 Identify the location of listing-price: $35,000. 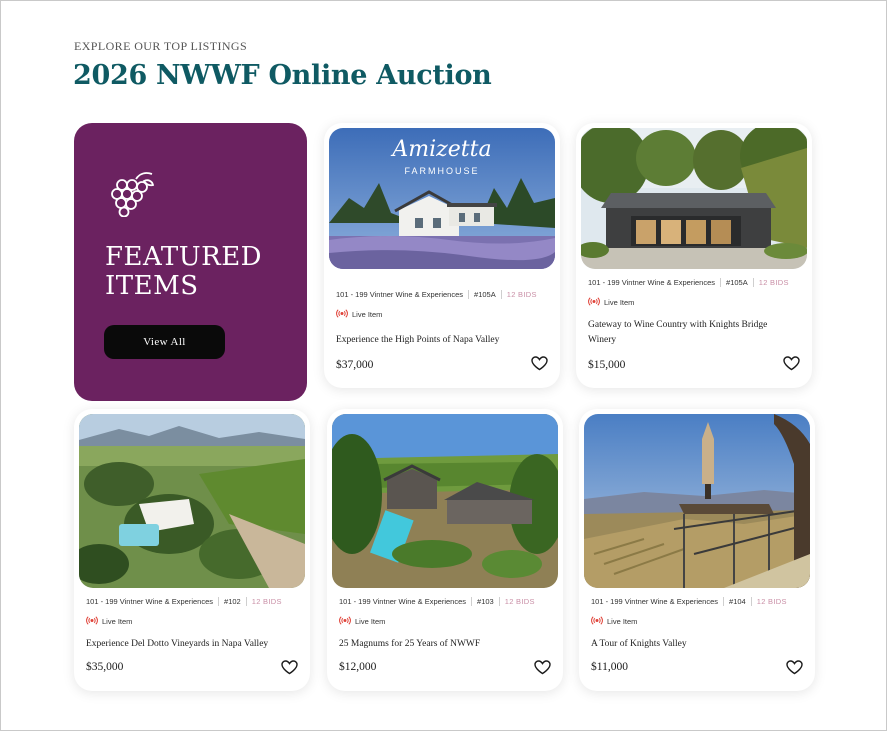
(105, 667).